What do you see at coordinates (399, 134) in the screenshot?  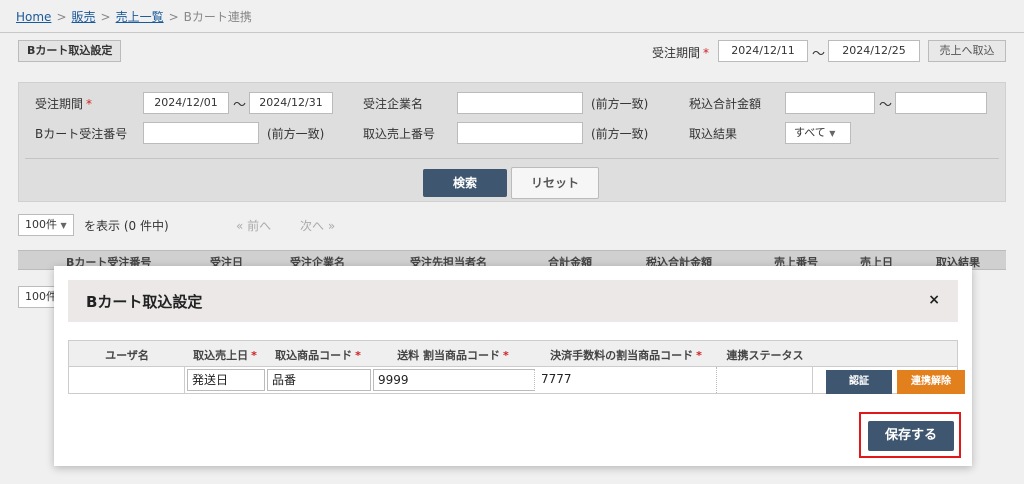 I see `sales-no-label: 取込売上番号` at bounding box center [399, 134].